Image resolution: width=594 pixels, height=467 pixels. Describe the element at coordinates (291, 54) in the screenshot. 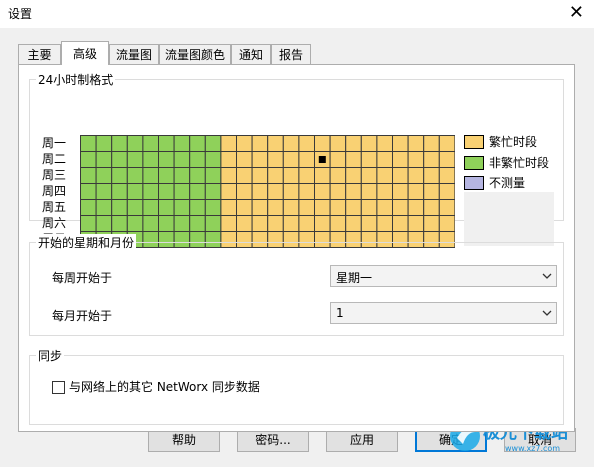

I see `tab-reports: 报告` at that location.